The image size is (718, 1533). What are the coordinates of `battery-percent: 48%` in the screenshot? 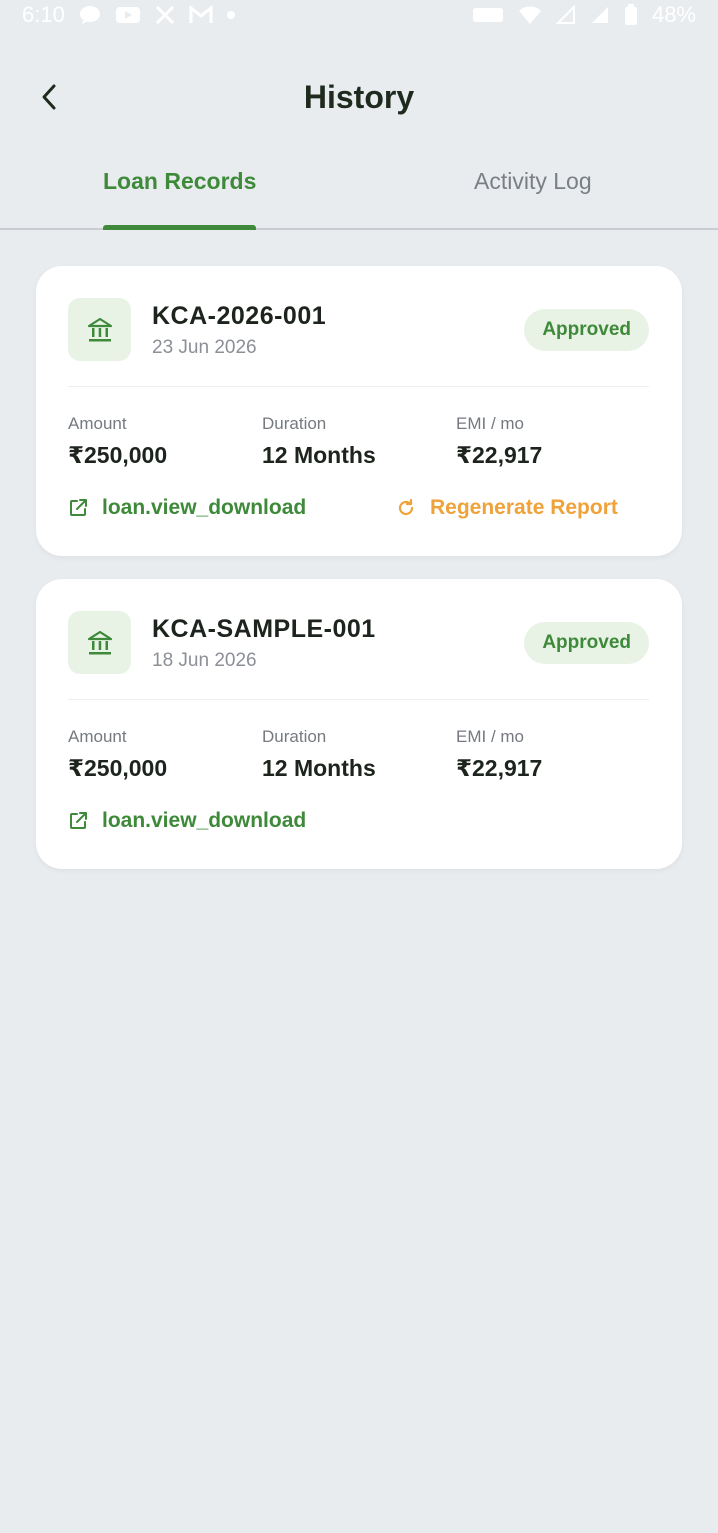 It's located at (673, 14).